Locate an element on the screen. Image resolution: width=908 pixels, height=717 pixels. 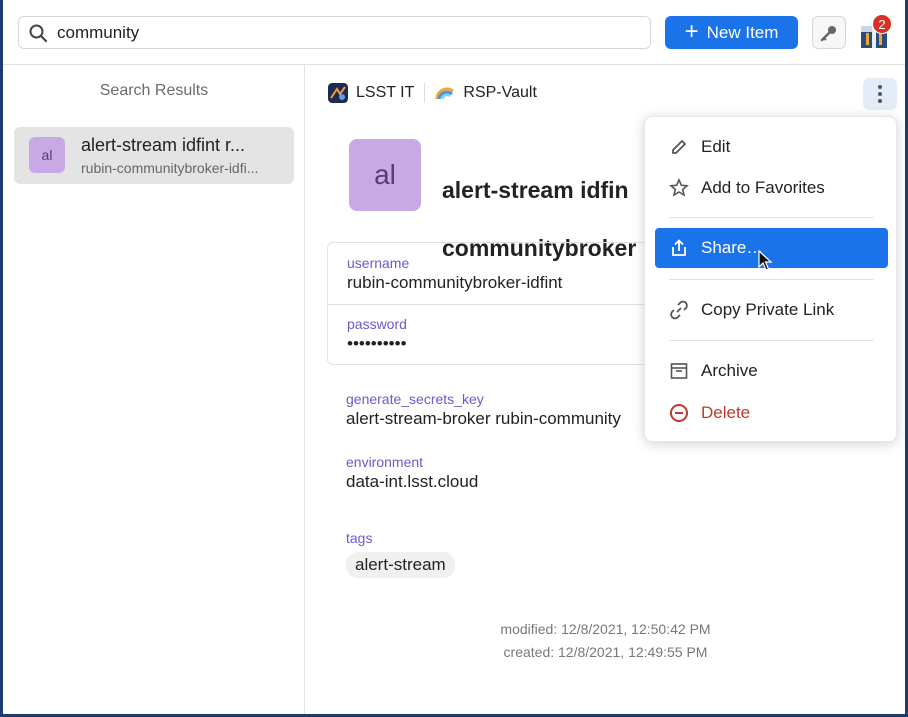
field-label: username is located at coordinates (378, 263).